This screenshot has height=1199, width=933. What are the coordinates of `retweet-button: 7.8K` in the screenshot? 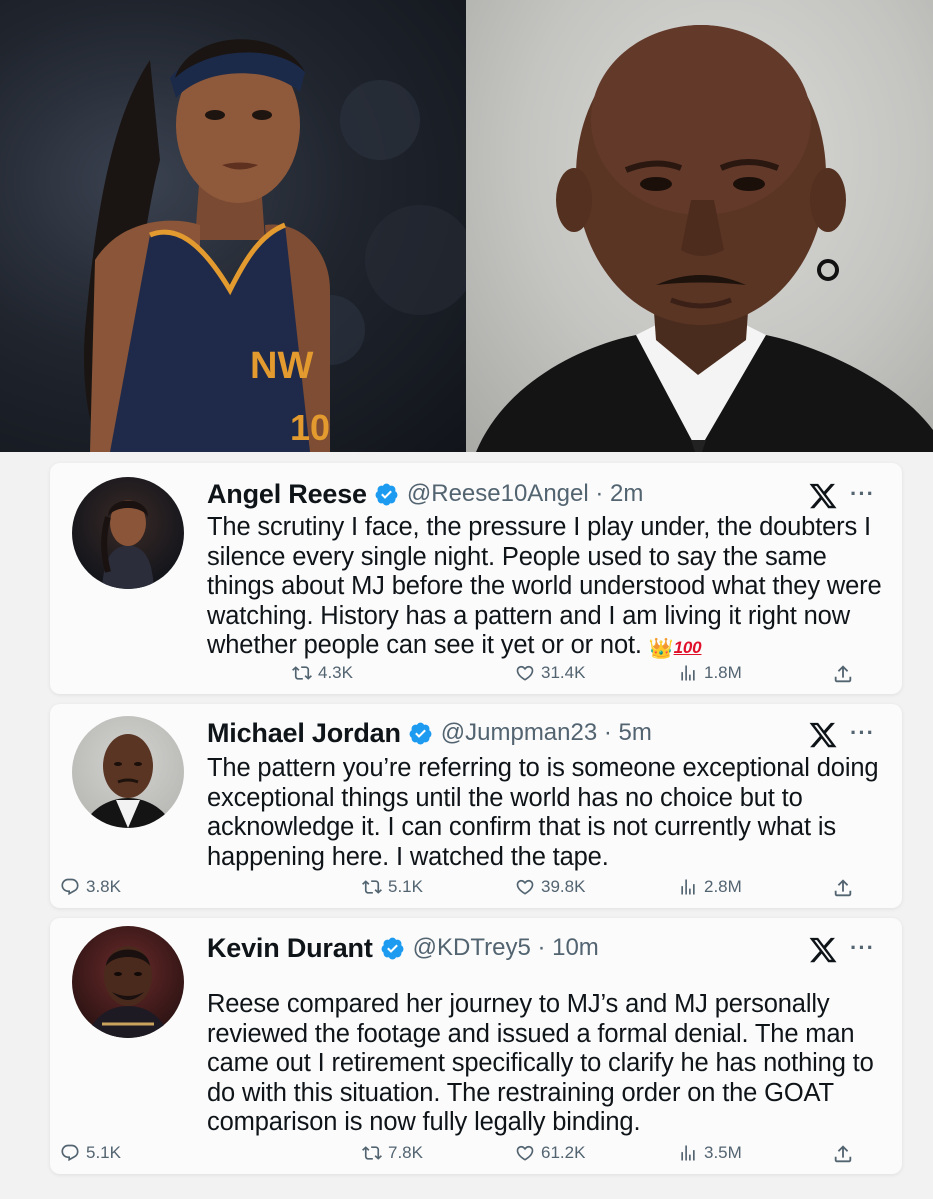 It's located at (392, 1153).